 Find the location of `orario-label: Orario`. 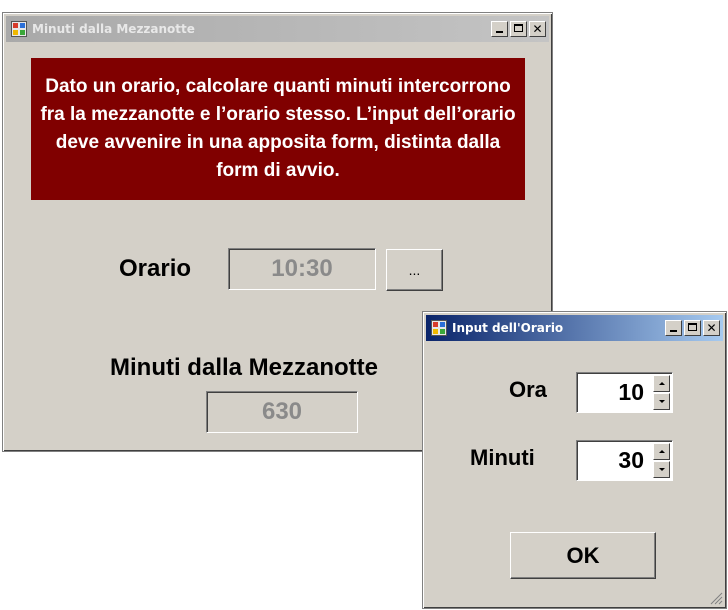

orario-label: Orario is located at coordinates (155, 268).